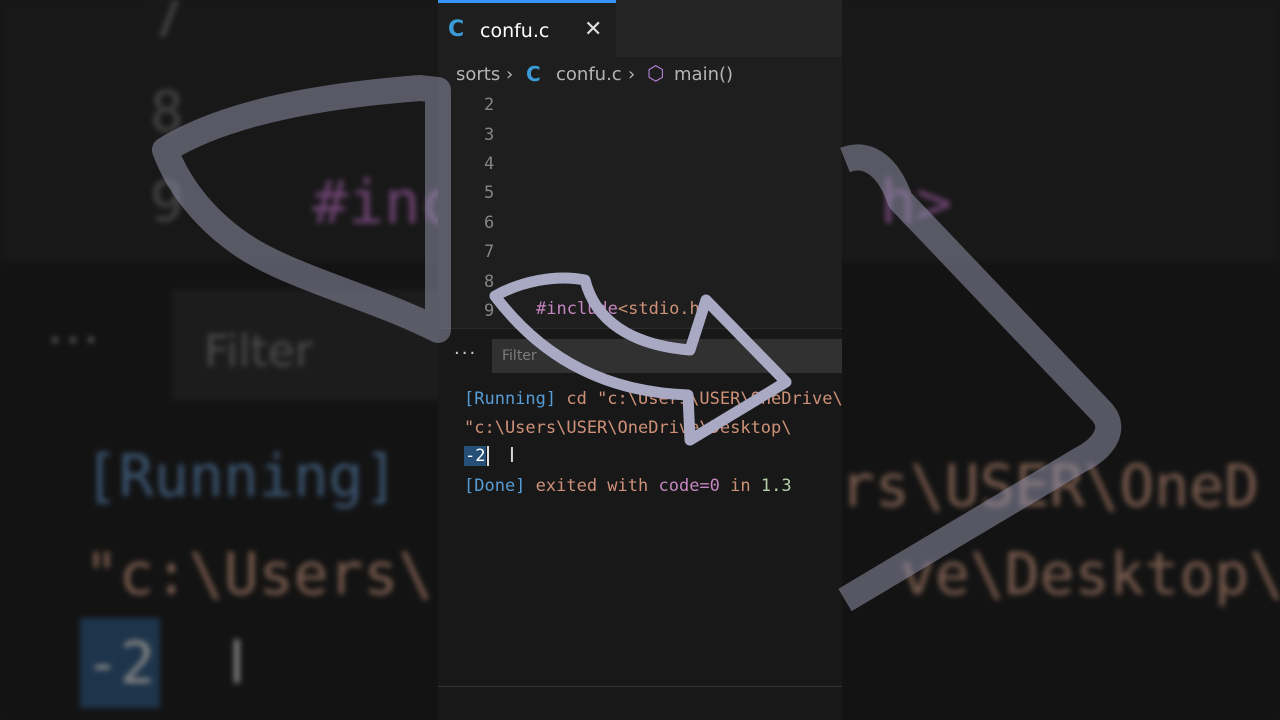 The image size is (1280, 720). I want to click on large-arrow-icon, so click(301, 209).